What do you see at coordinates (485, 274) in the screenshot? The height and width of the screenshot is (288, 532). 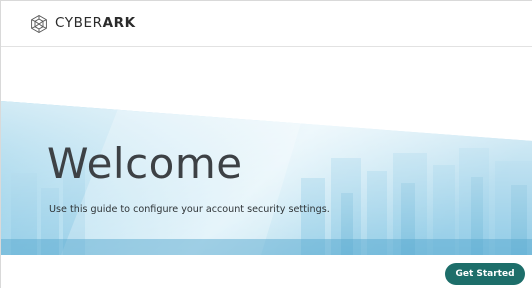 I see `get-started-button: Get Started` at bounding box center [485, 274].